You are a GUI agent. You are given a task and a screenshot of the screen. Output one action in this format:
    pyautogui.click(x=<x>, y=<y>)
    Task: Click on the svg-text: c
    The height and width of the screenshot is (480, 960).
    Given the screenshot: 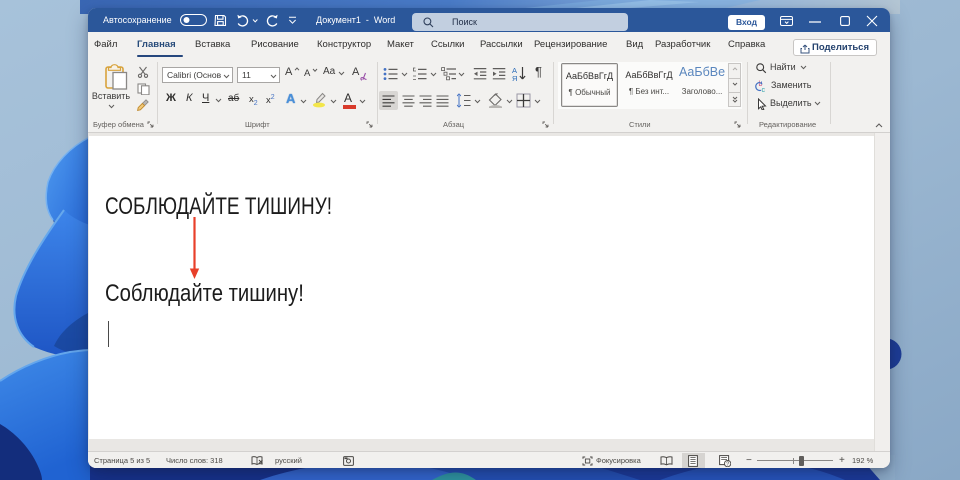 What is the action you would take?
    pyautogui.click(x=764, y=90)
    